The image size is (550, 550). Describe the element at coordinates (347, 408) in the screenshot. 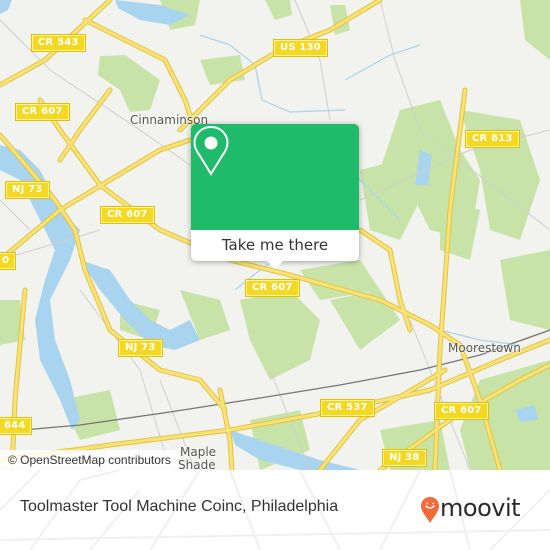

I see `road-label-cr537: CR 537` at that location.